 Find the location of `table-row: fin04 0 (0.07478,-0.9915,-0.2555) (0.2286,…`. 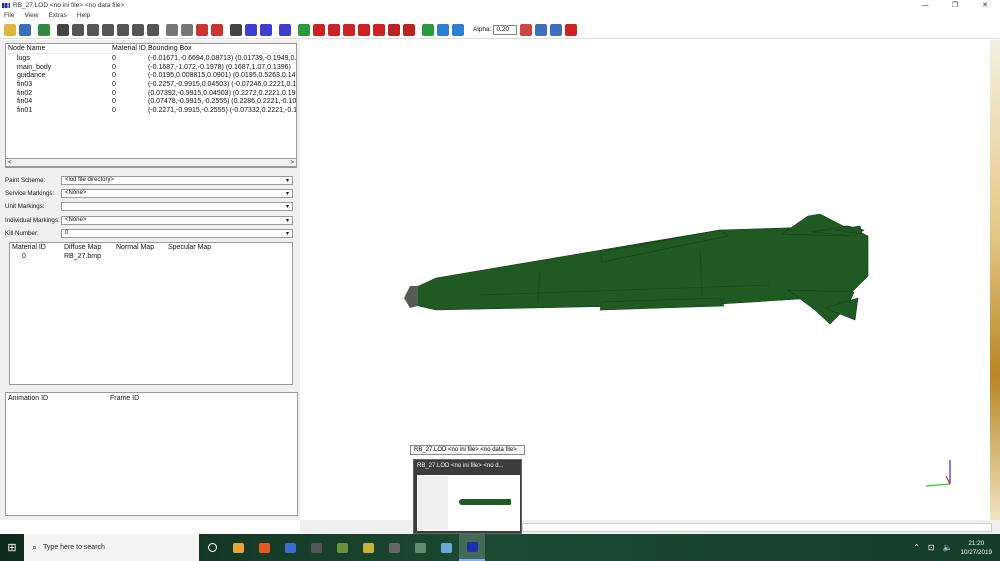

table-row: fin04 0 (0.07478,-0.9915,-0.2555) (0.2286,… is located at coordinates (151, 101).